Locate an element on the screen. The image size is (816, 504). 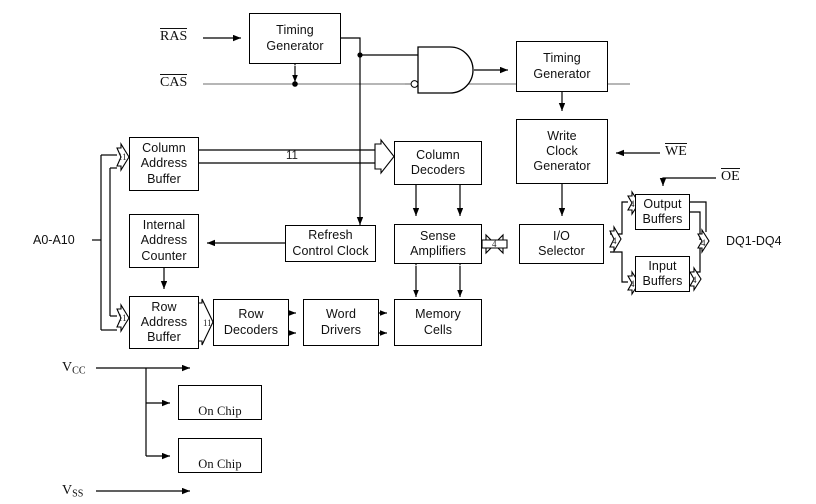
bus-width-sense-io: 4 is located at coordinates (494, 244).